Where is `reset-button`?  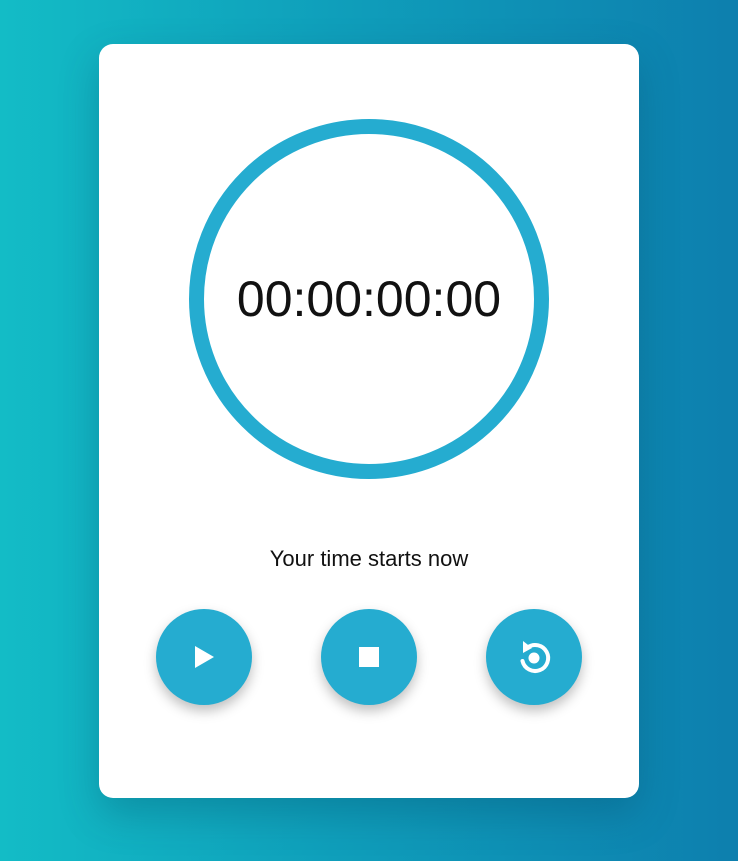
reset-button is located at coordinates (534, 657).